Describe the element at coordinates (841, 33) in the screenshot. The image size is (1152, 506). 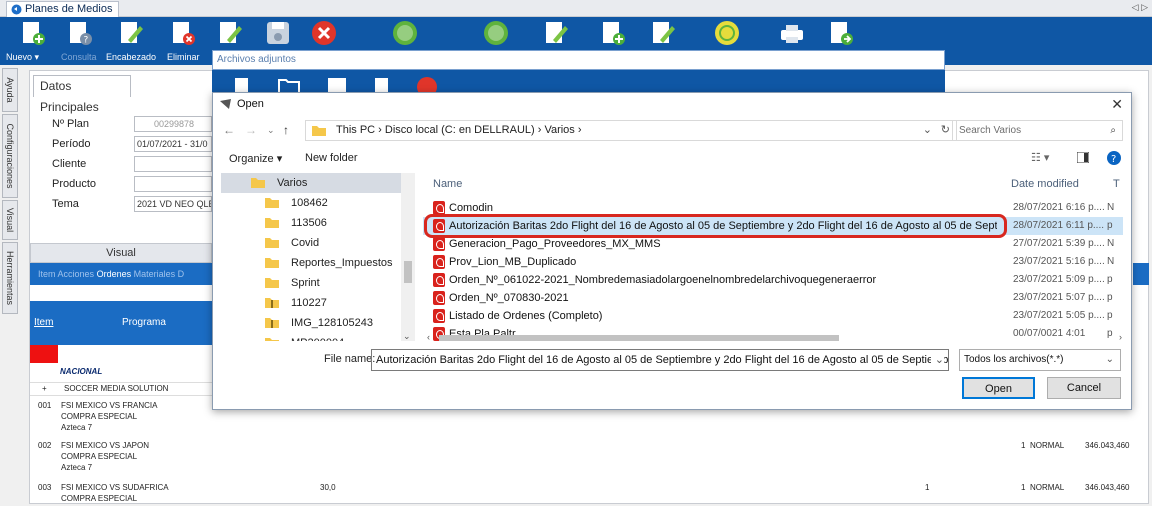
I see `export-doc-icon` at that location.